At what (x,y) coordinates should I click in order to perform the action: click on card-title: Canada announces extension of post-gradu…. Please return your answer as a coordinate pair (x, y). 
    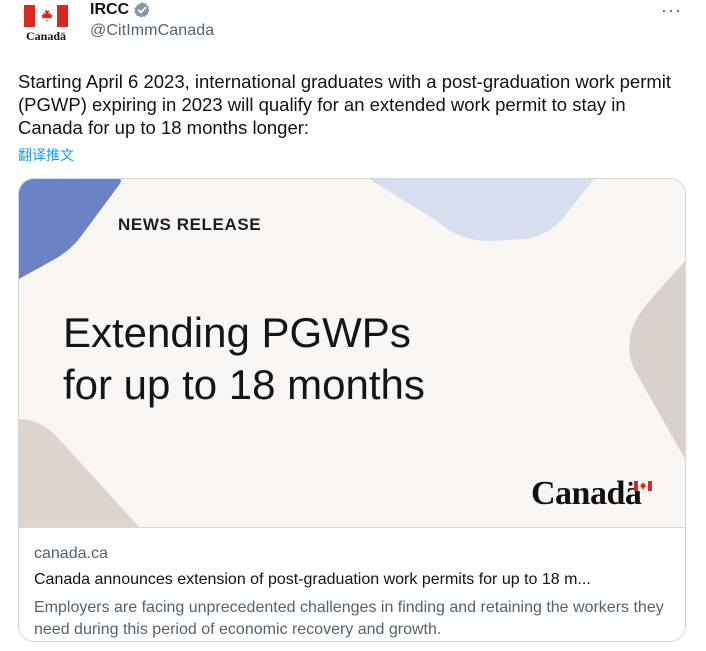
    Looking at the image, I should click on (354, 580).